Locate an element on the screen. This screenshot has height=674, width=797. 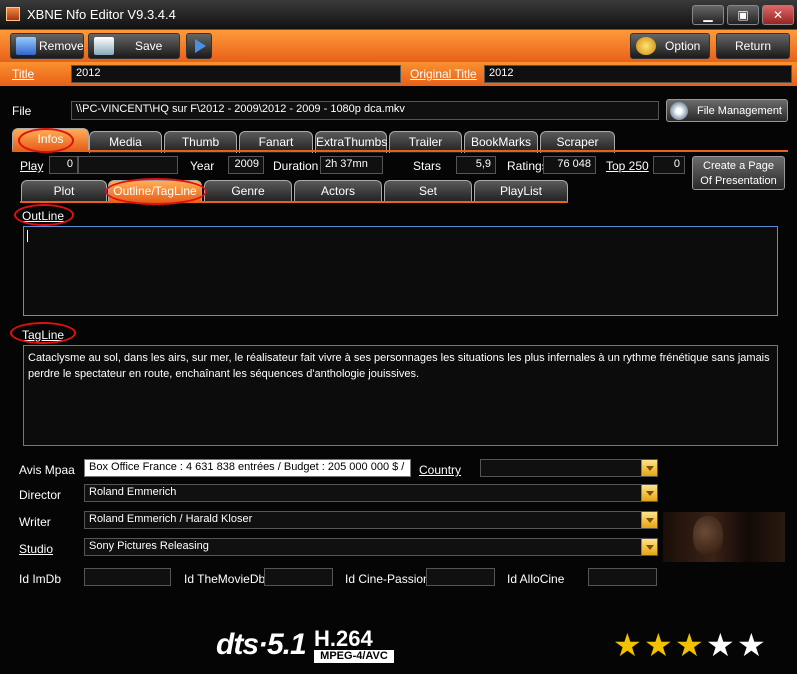
window-title: XBNE Nfo Editor V9.3.4.4 is located at coordinates (101, 14).